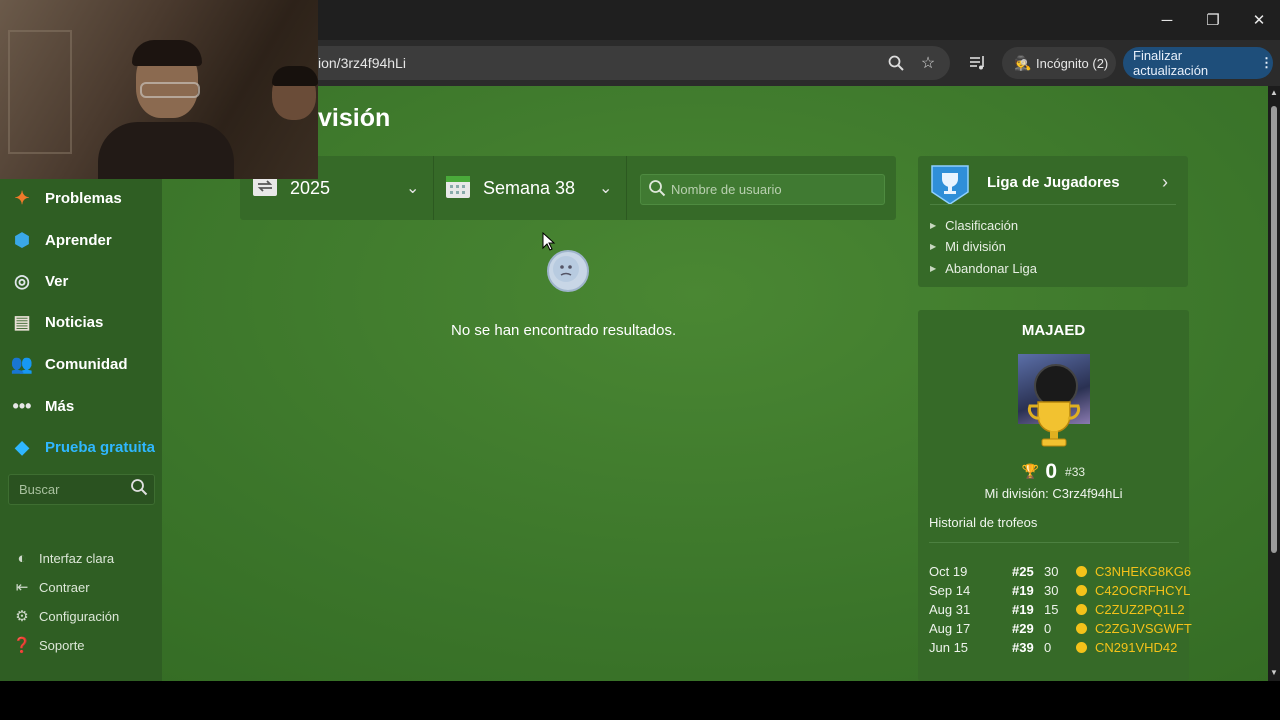  What do you see at coordinates (1274, 92) in the screenshot?
I see `scroll-up-icon: ▲` at bounding box center [1274, 92].